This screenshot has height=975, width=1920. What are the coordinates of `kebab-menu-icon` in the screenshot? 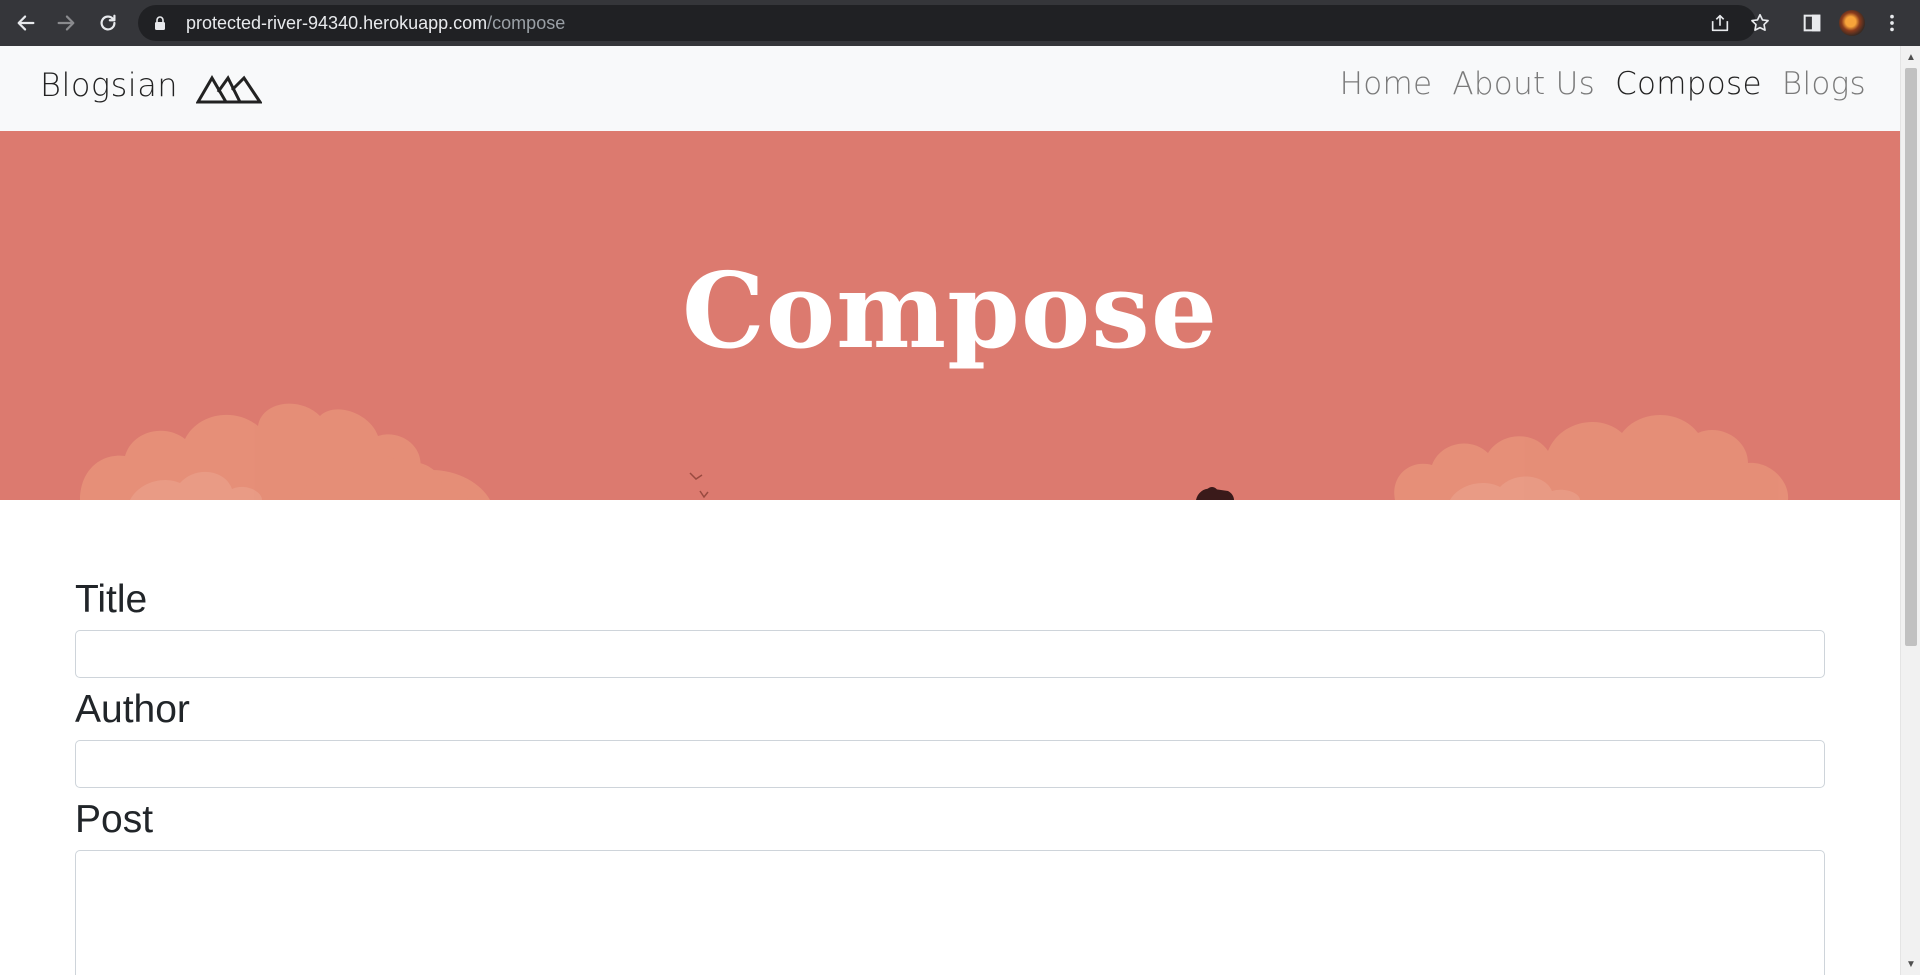 It's located at (1892, 23).